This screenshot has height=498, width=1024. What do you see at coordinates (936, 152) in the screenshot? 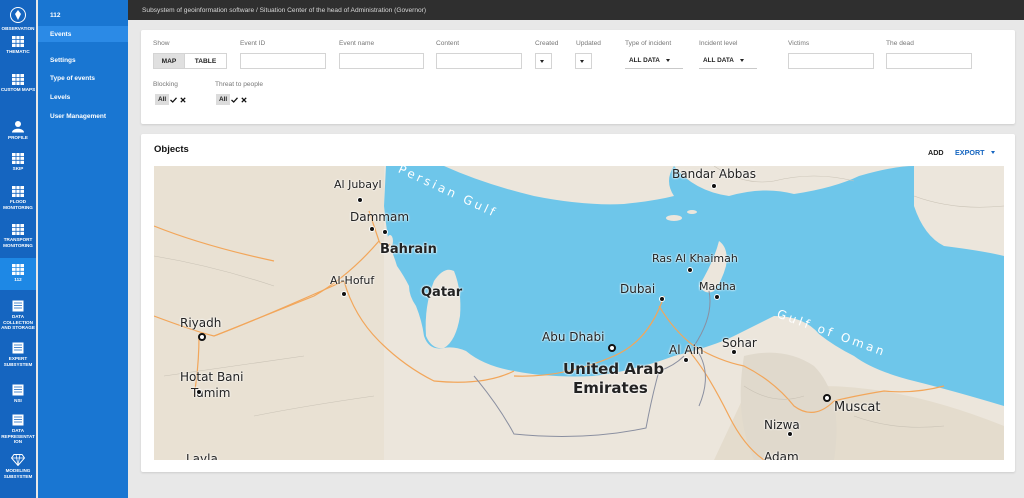
I see `add-button: ADD` at bounding box center [936, 152].